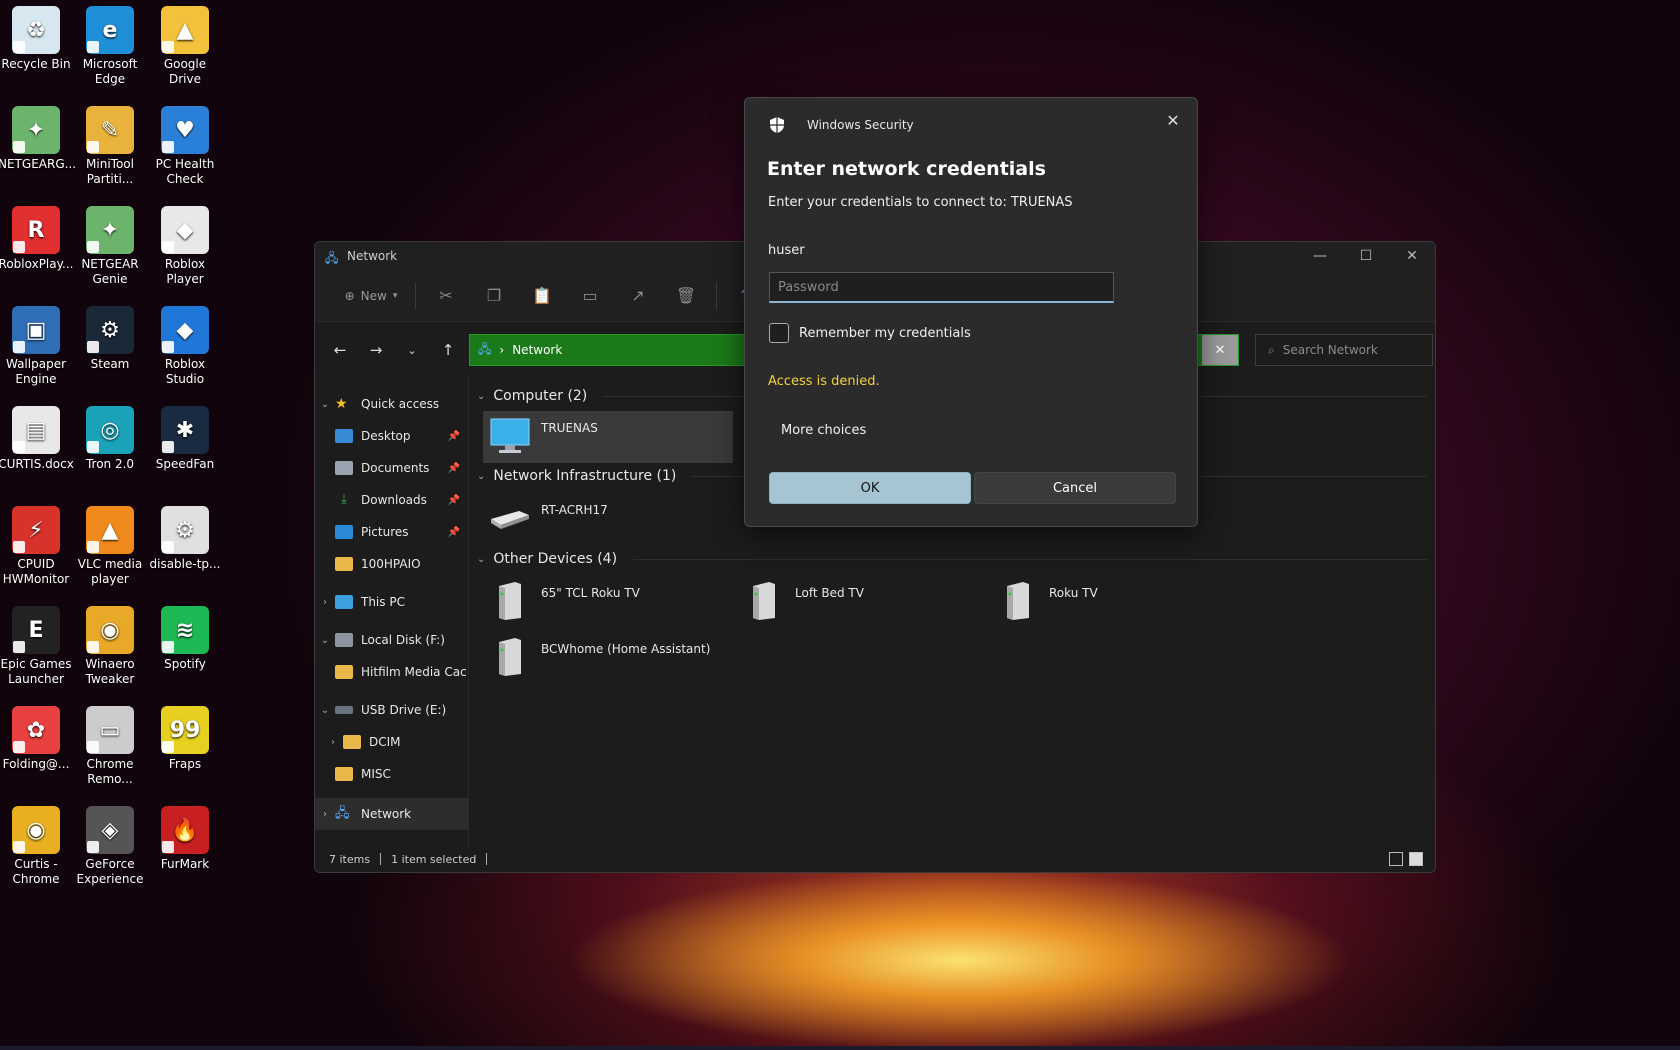 This screenshot has width=1680, height=1050. What do you see at coordinates (823, 430) in the screenshot?
I see `more-choices-link: More choices` at bounding box center [823, 430].